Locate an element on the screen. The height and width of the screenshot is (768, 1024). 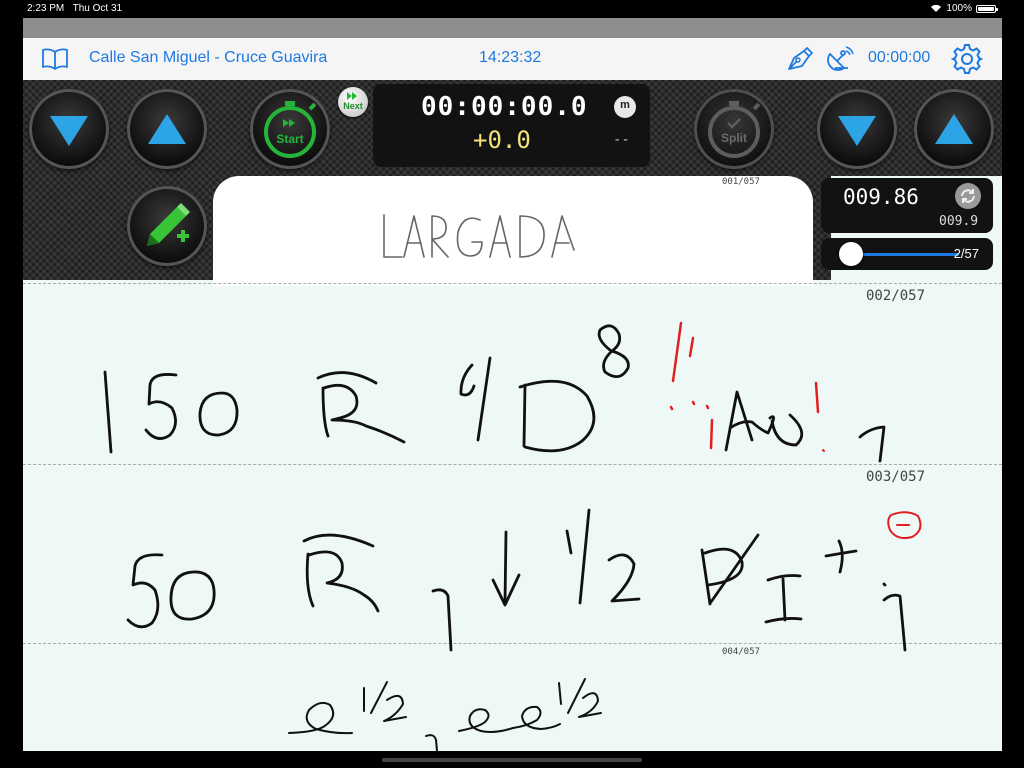
timer-main: 00:00:00.0 is located at coordinates (504, 107).